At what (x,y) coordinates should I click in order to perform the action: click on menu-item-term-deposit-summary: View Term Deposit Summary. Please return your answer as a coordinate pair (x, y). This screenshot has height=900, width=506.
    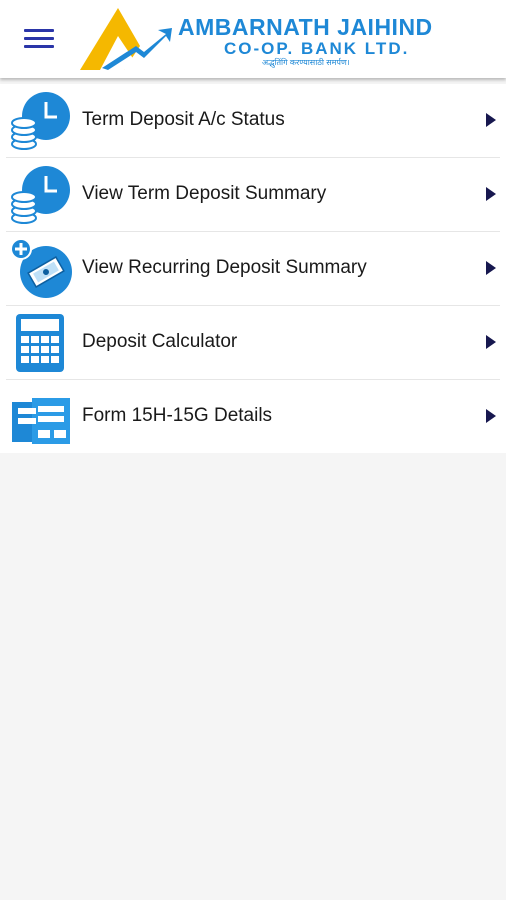
    Looking at the image, I should click on (253, 195).